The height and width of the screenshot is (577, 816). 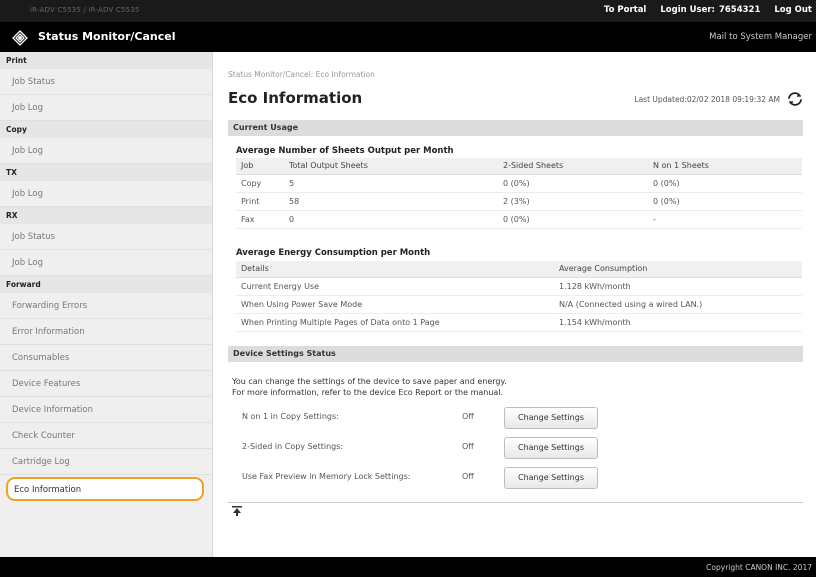 I want to click on footer: Copyright CANON INC. 2017, so click(x=408, y=567).